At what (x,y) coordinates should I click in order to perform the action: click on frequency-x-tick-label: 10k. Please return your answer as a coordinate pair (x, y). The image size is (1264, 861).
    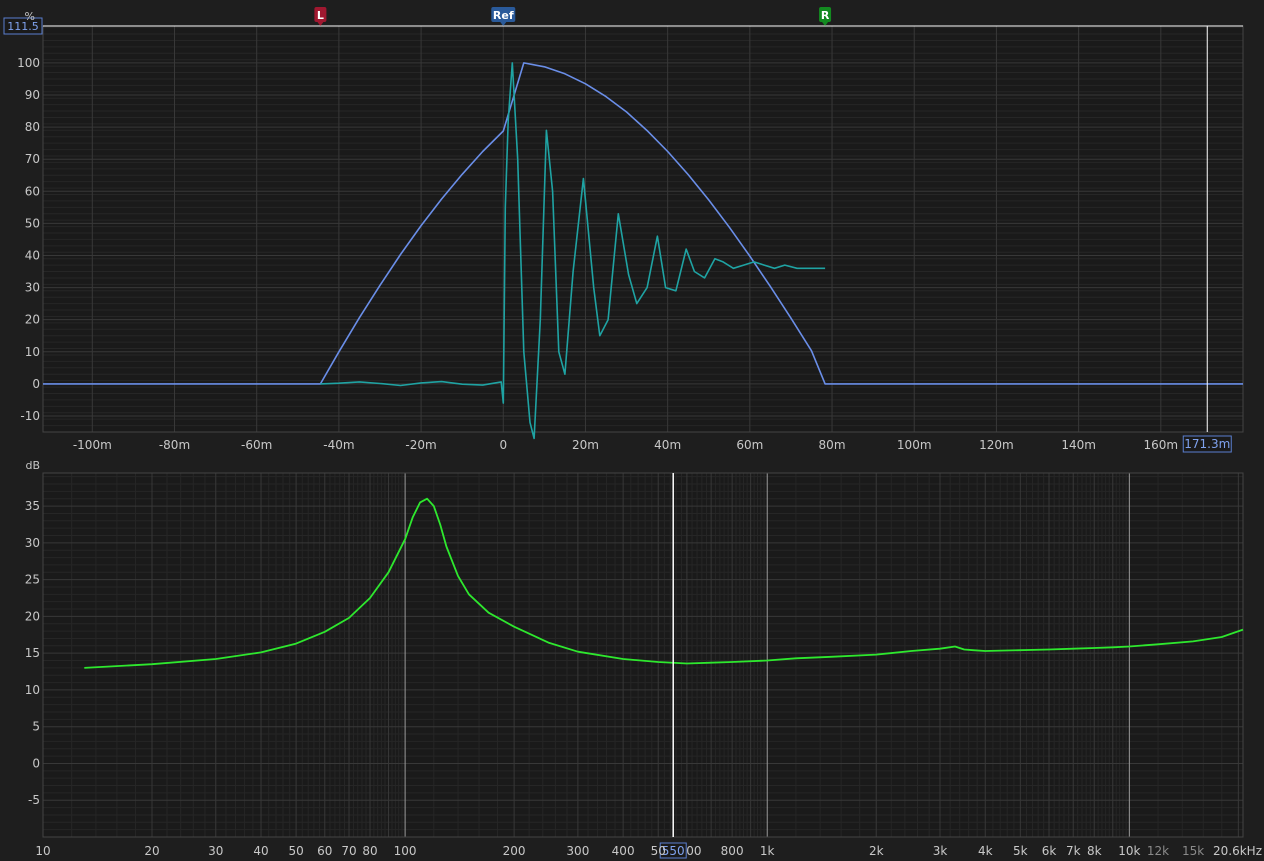
    Looking at the image, I should click on (1129, 851).